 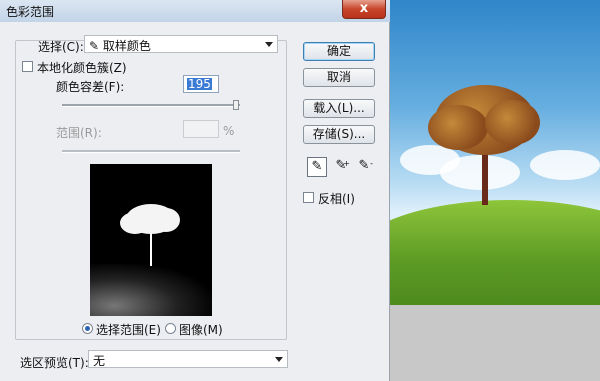 What do you see at coordinates (201, 330) in the screenshot?
I see `image-radio-label: 图像(M)` at bounding box center [201, 330].